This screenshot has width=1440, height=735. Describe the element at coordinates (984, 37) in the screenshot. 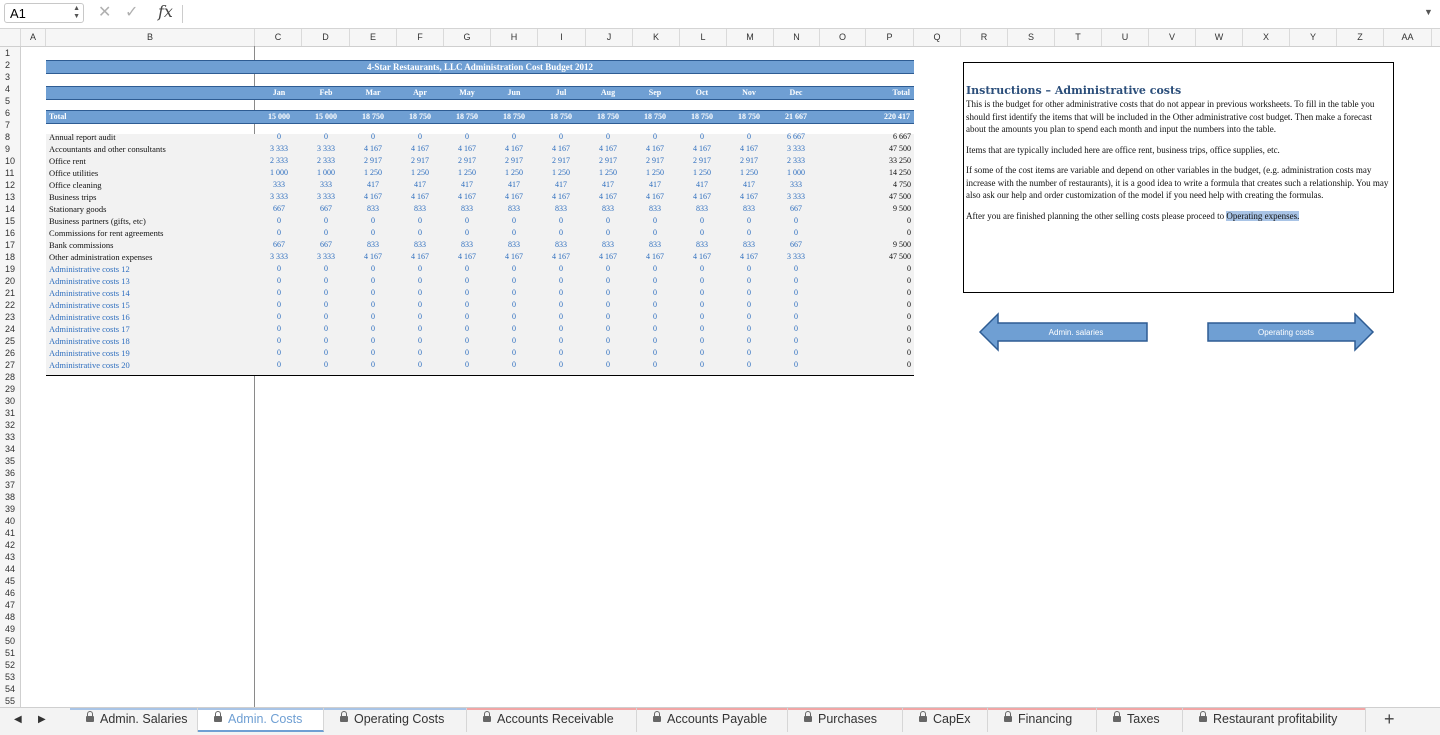

I see `column-header: R` at that location.